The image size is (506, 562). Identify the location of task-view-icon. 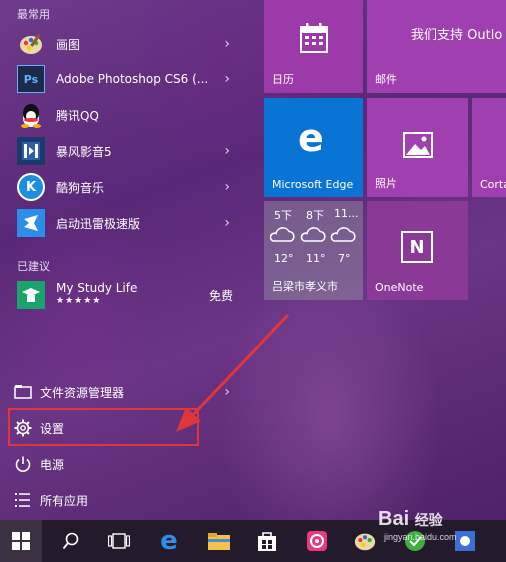
(119, 541).